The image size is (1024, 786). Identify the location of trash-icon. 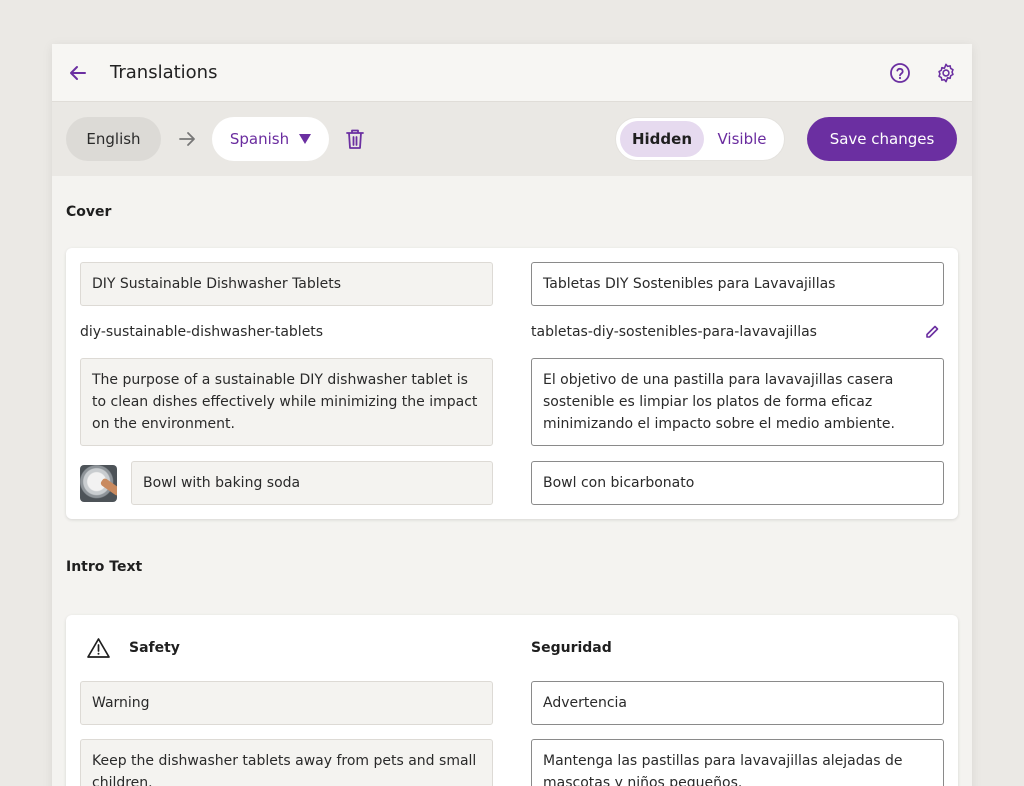
(355, 139).